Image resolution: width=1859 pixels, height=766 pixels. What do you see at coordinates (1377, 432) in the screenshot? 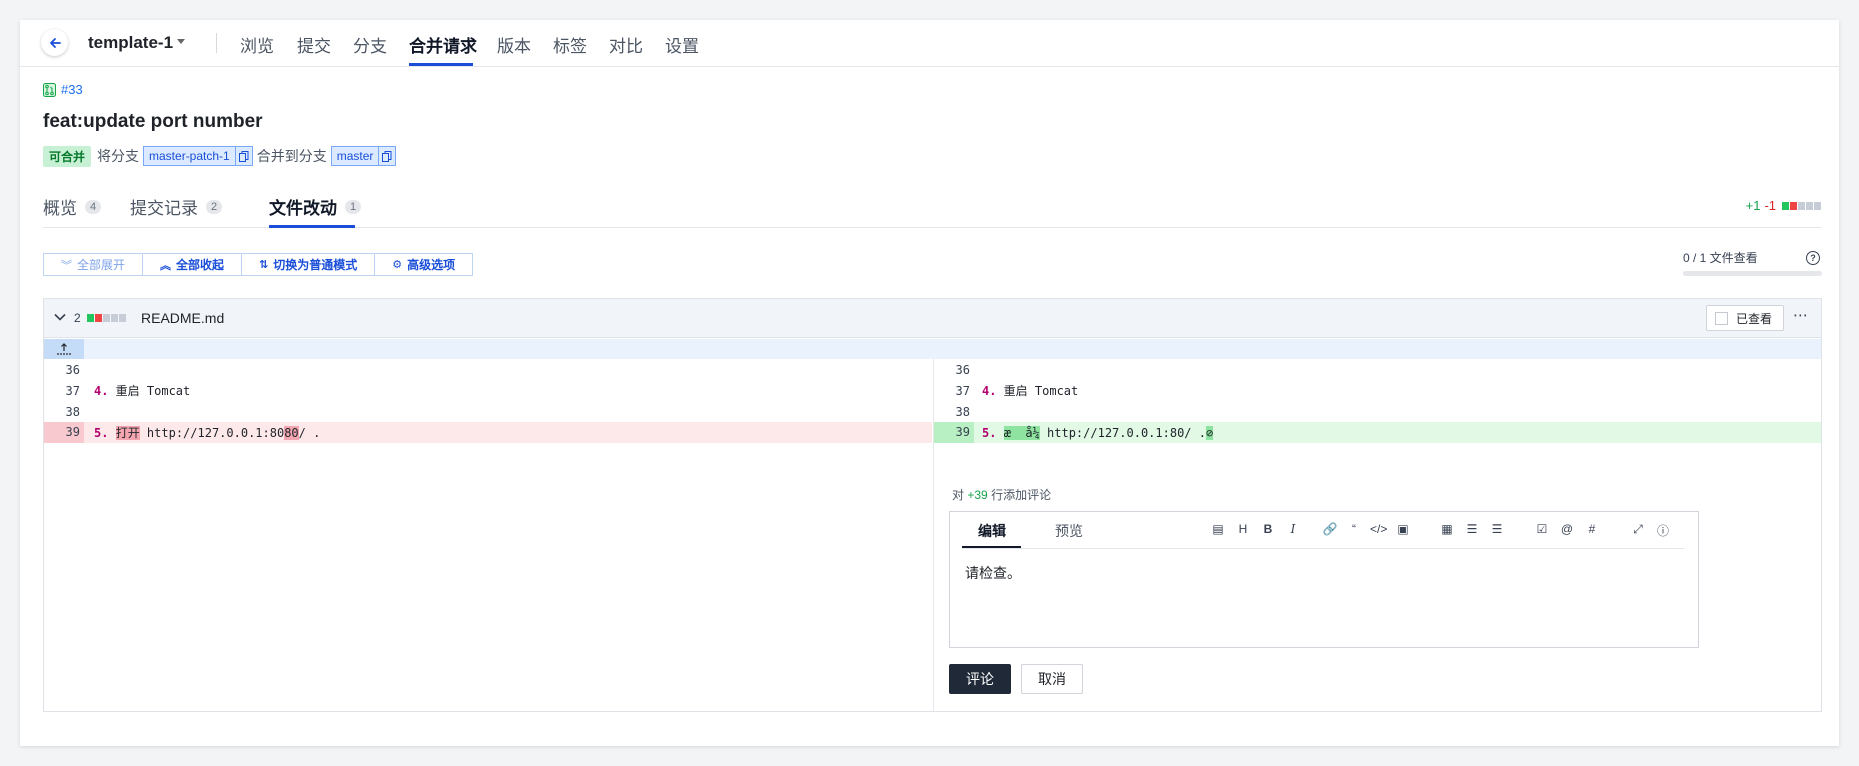
I see `added-line: 39 5. æ å¼ http://127.0.0.1:80/ .⊘` at bounding box center [1377, 432].